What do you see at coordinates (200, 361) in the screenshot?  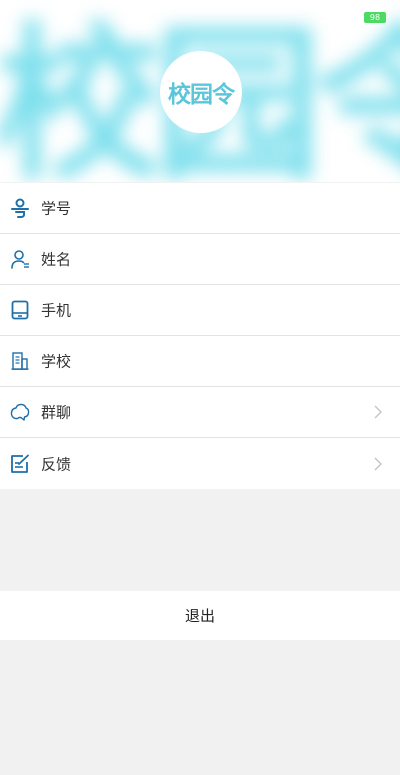 I see `menu-item-school: 学校` at bounding box center [200, 361].